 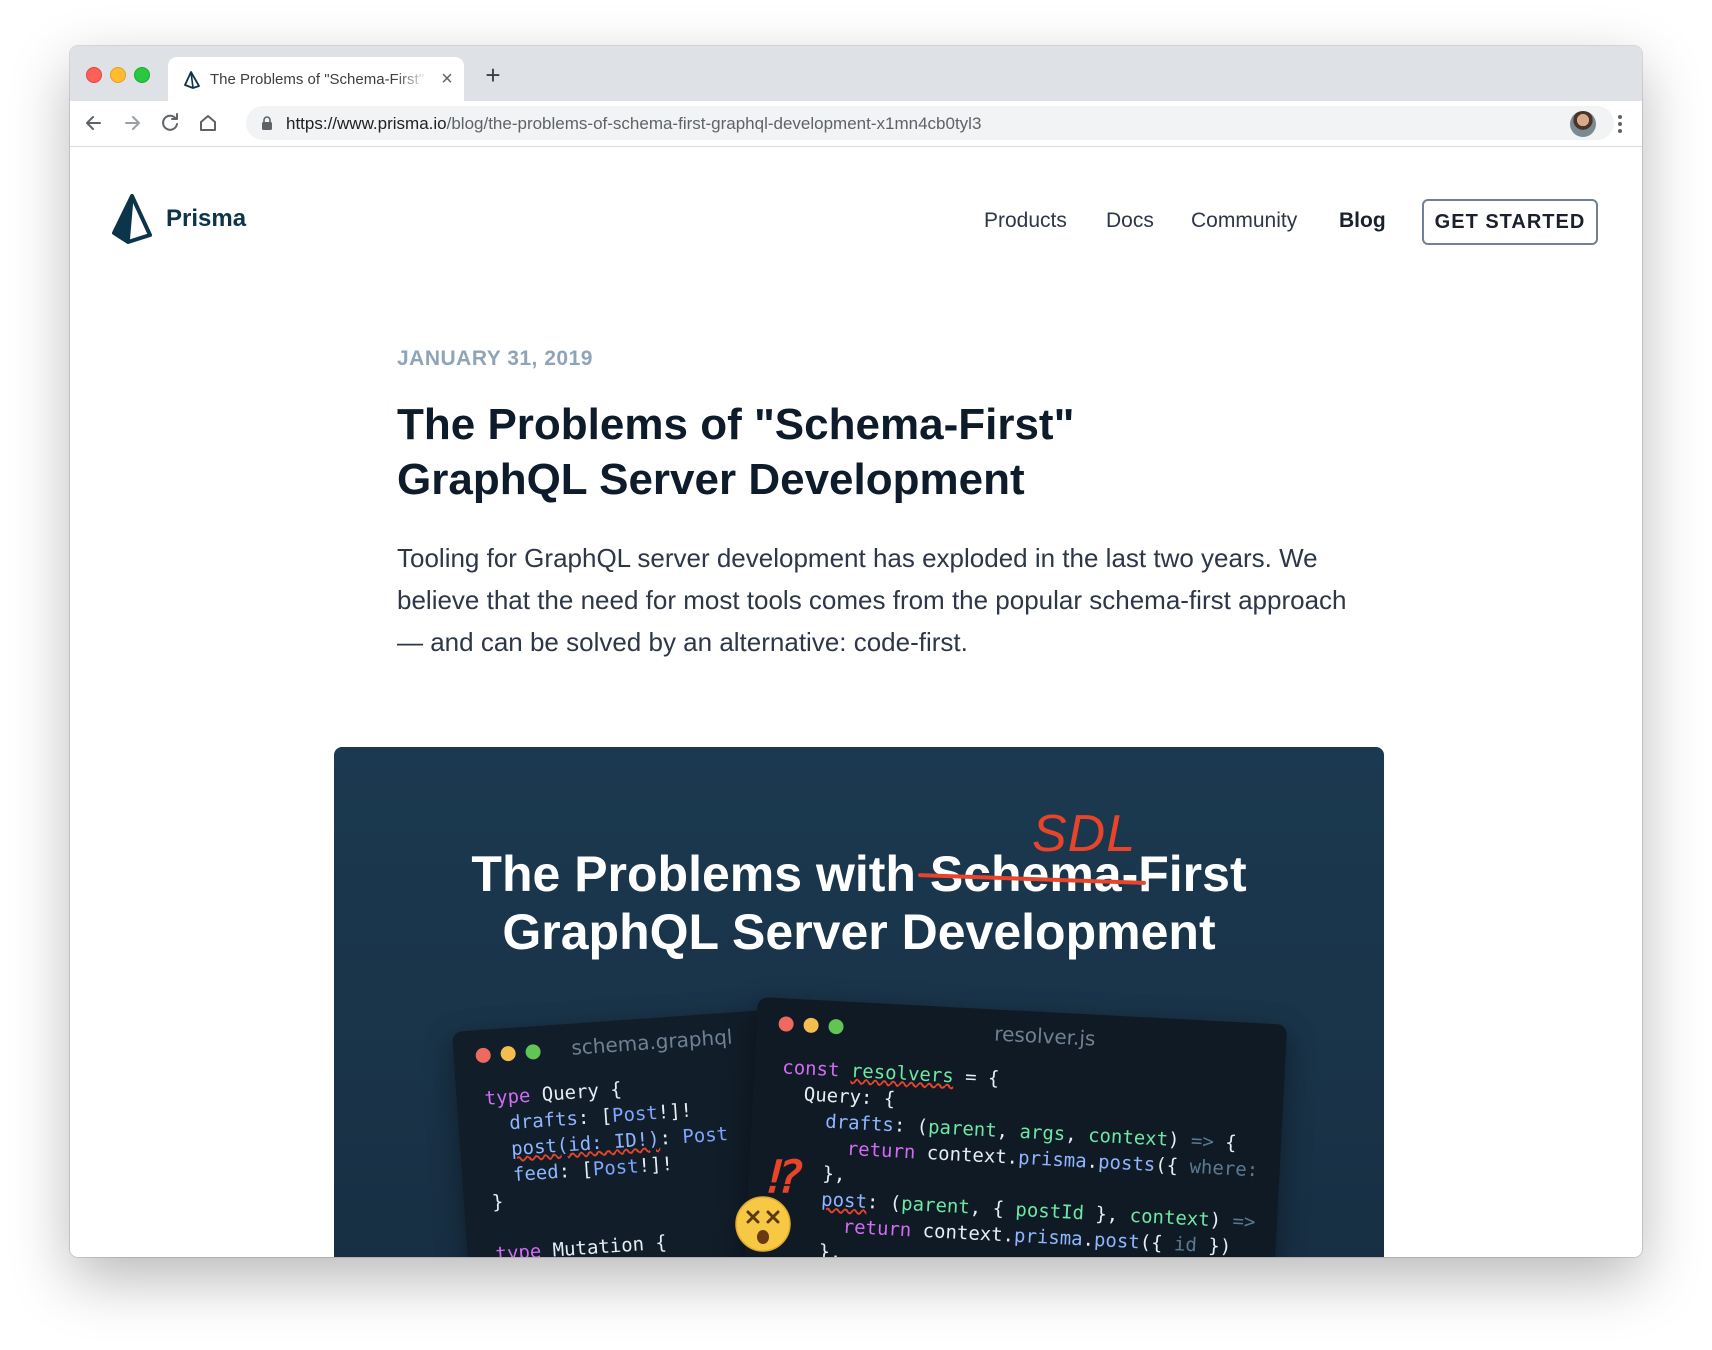 What do you see at coordinates (495, 358) in the screenshot?
I see `post-date: JANUARY 31, 2019` at bounding box center [495, 358].